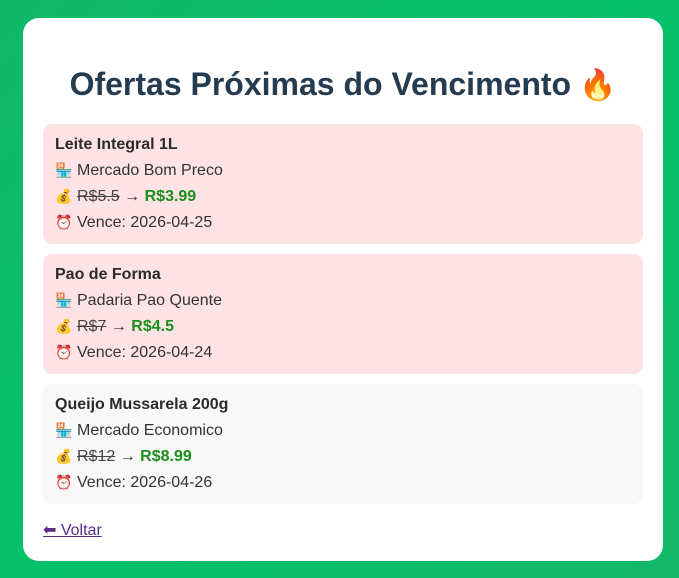 The height and width of the screenshot is (578, 679). I want to click on old-price: R$12, so click(96, 456).